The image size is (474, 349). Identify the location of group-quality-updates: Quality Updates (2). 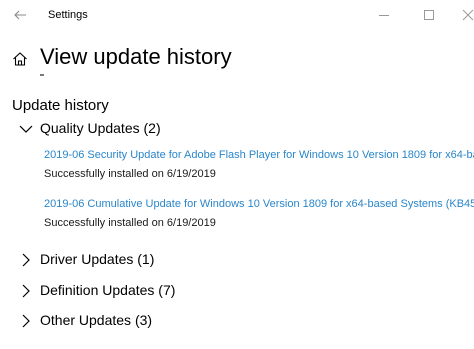
(237, 129).